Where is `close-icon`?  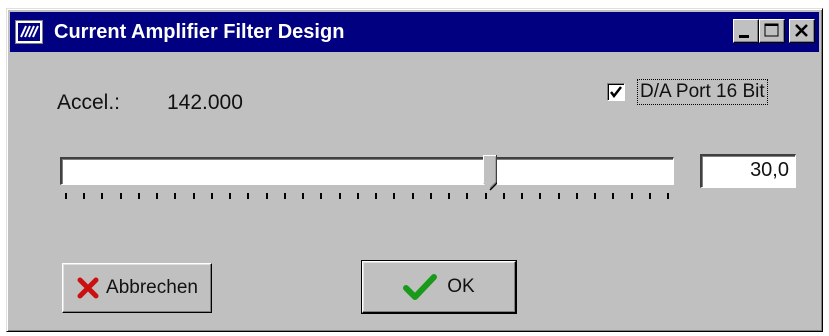 close-icon is located at coordinates (801, 30).